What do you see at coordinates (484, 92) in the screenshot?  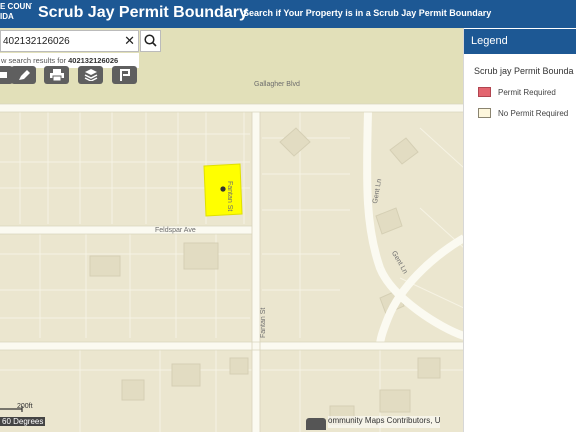 I see `permit-required-swatch` at bounding box center [484, 92].